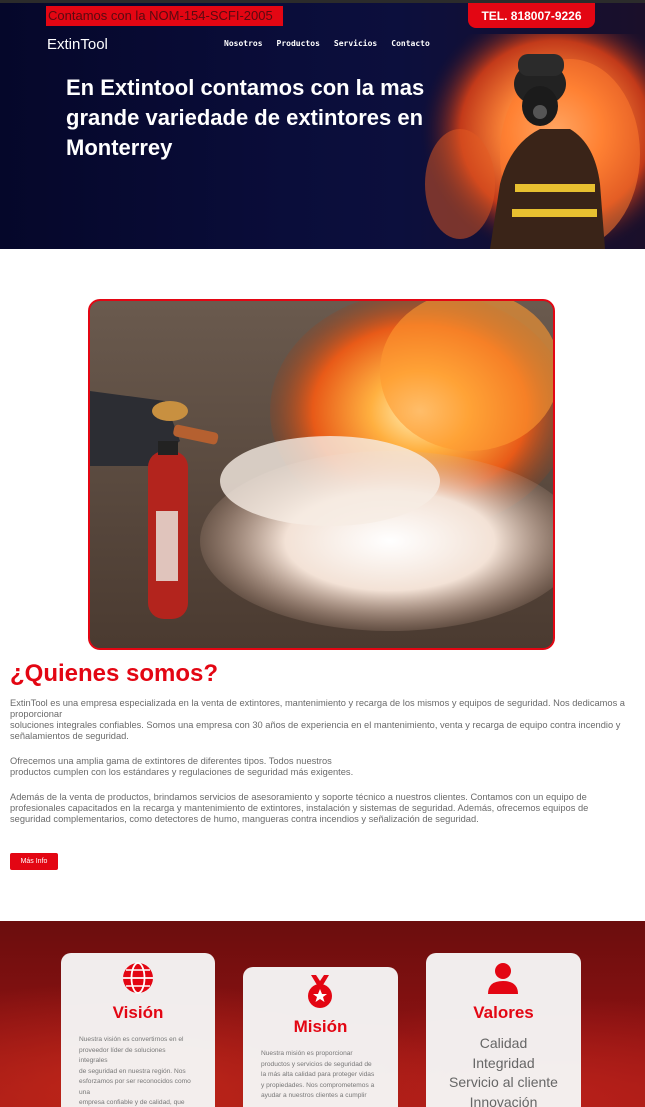 This screenshot has width=645, height=1107. I want to click on valores-item: Calidad, so click(503, 1043).